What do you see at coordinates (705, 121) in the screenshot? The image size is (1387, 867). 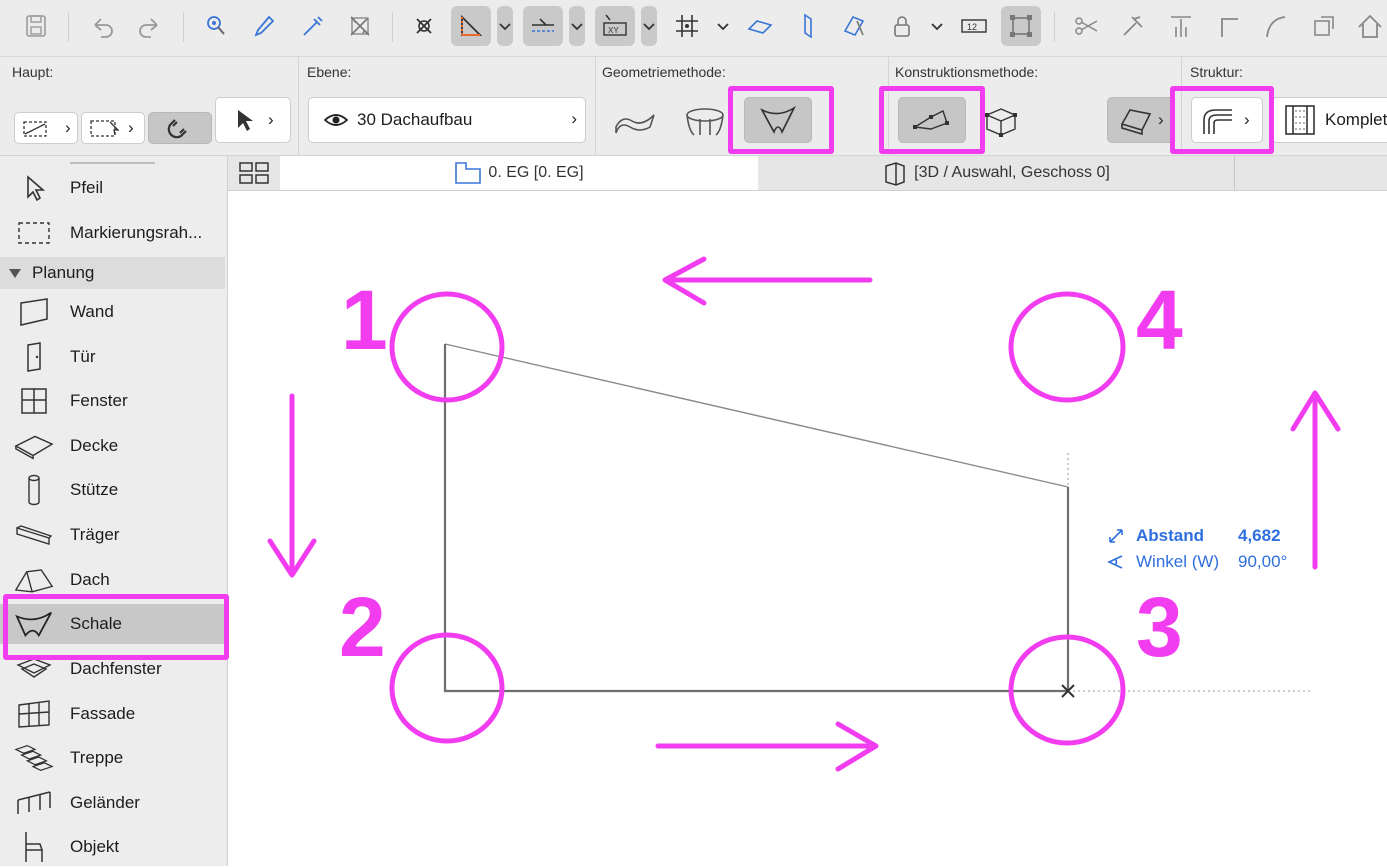 I see `revolved-shell-icon` at bounding box center [705, 121].